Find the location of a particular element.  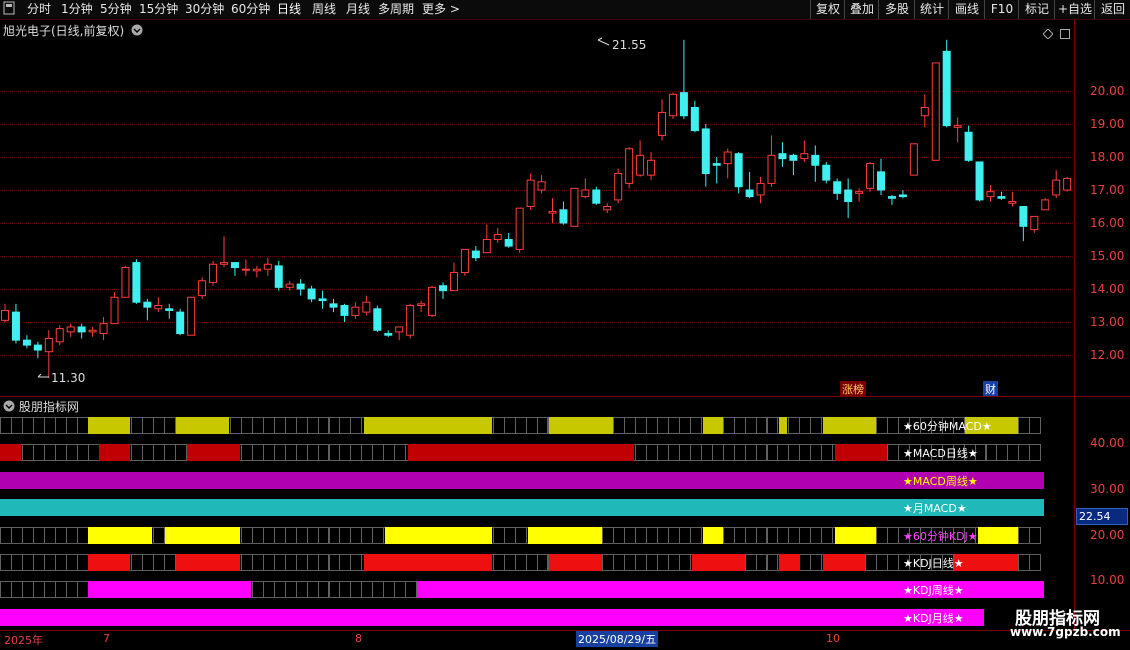

indicator-row-label: ★MACD日线★ is located at coordinates (940, 453).